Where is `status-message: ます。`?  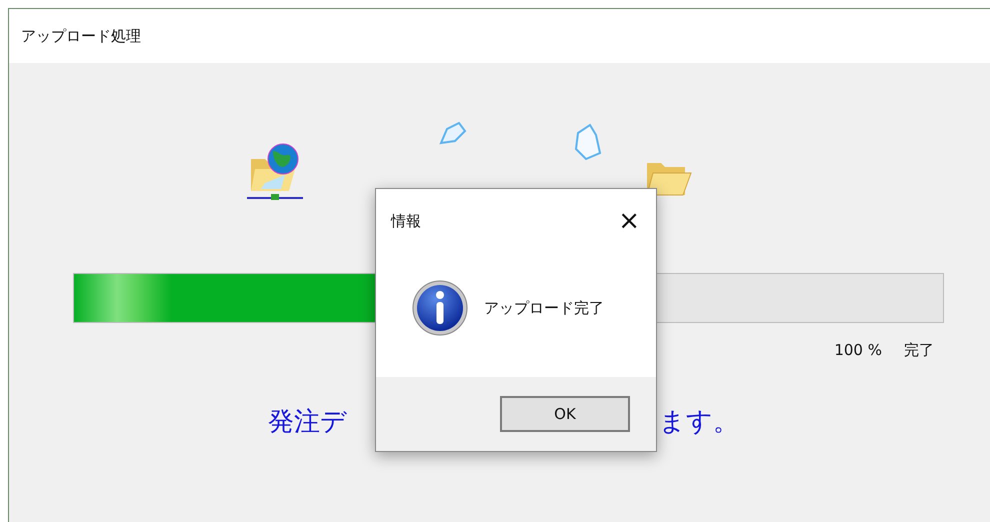
status-message: ます。 is located at coordinates (699, 422).